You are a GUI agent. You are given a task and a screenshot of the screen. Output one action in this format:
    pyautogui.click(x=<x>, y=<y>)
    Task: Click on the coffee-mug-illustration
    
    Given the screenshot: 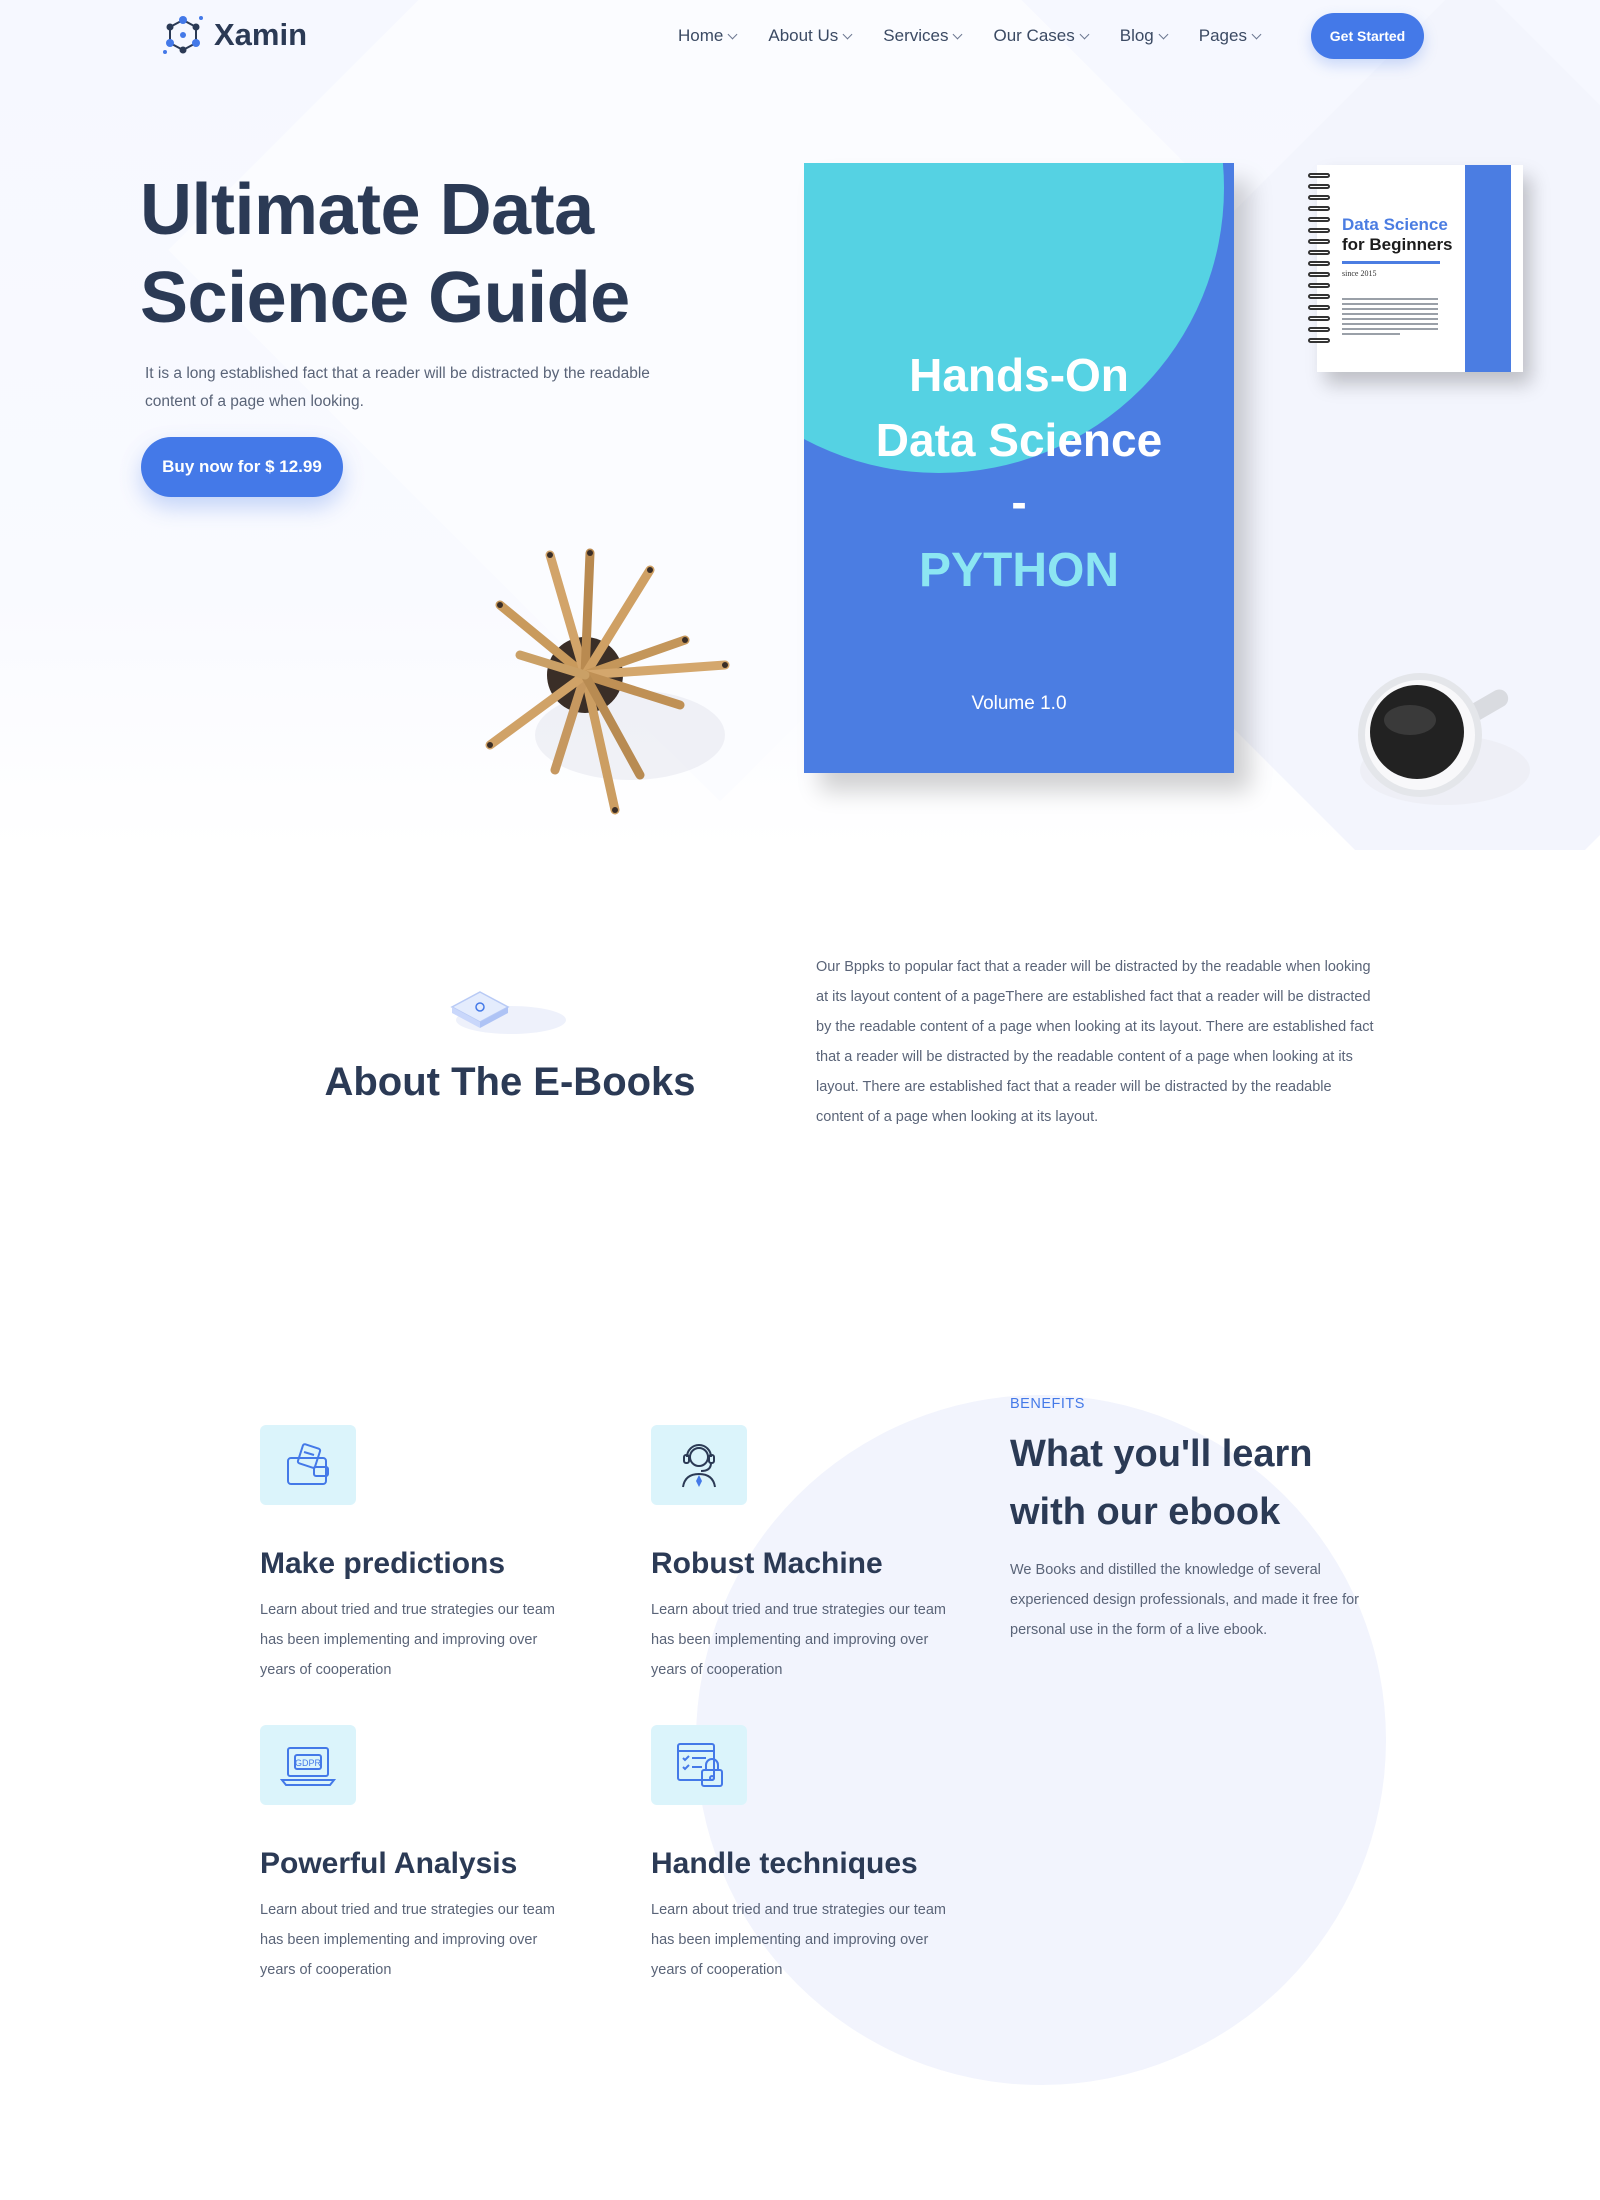 What is the action you would take?
    pyautogui.click(x=1444, y=739)
    